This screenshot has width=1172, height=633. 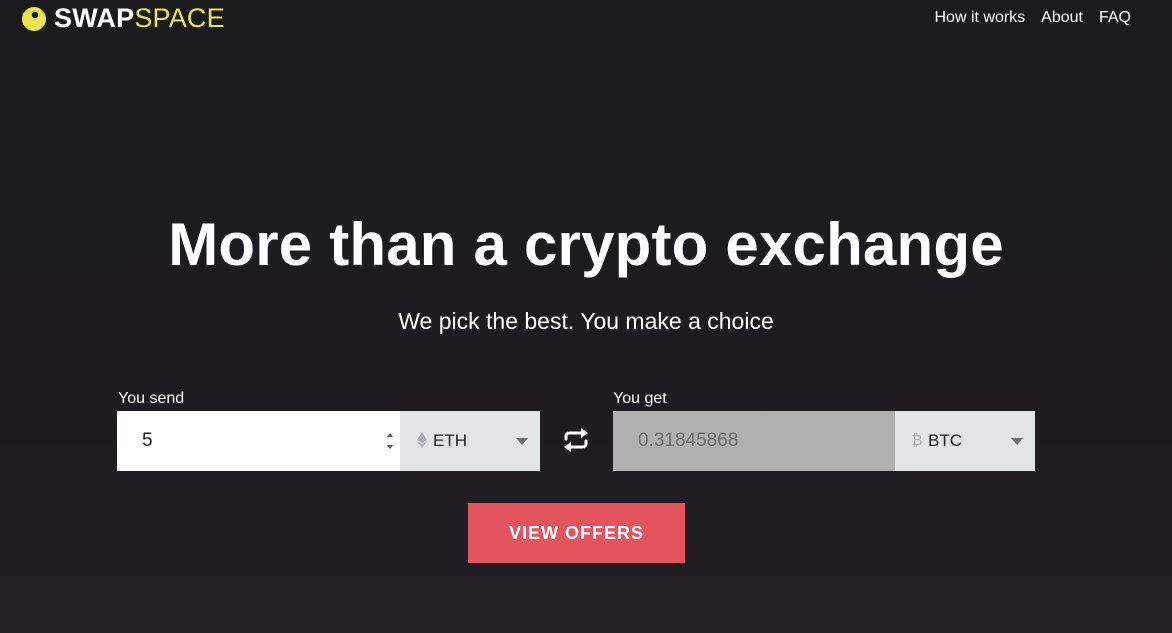 I want to click on stepper-down-icon, so click(x=389, y=447).